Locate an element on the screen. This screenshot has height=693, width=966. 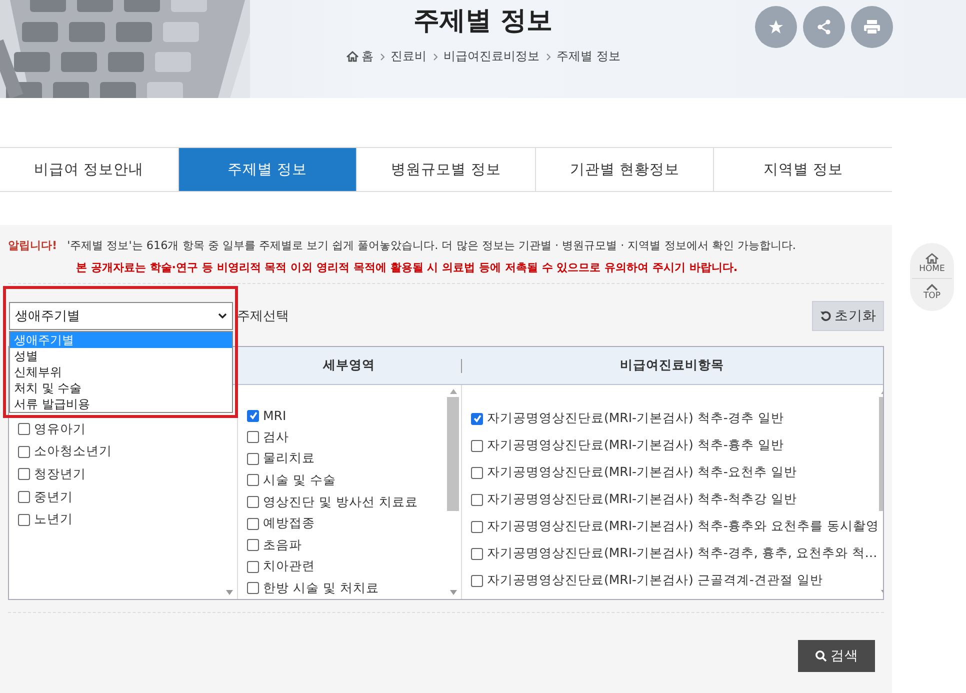
checkbox-label: 자기공명영상진단료(MRI-기본검사) 근골격계-견관절 일반 is located at coordinates (655, 580).